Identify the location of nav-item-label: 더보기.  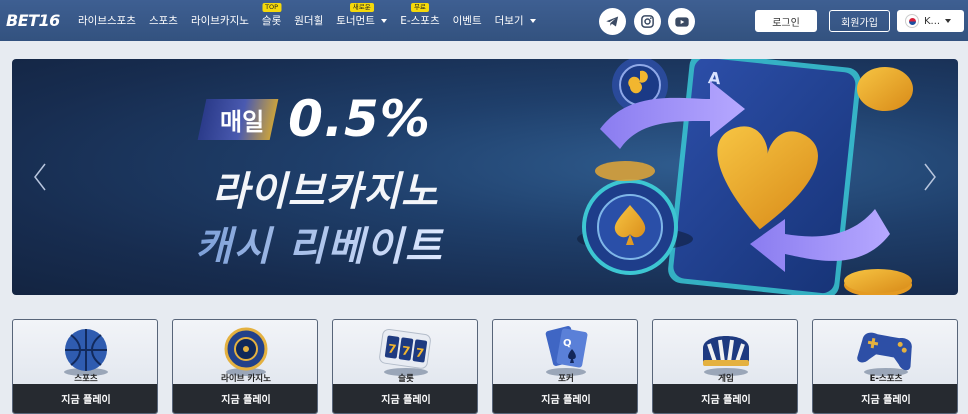
(509, 21).